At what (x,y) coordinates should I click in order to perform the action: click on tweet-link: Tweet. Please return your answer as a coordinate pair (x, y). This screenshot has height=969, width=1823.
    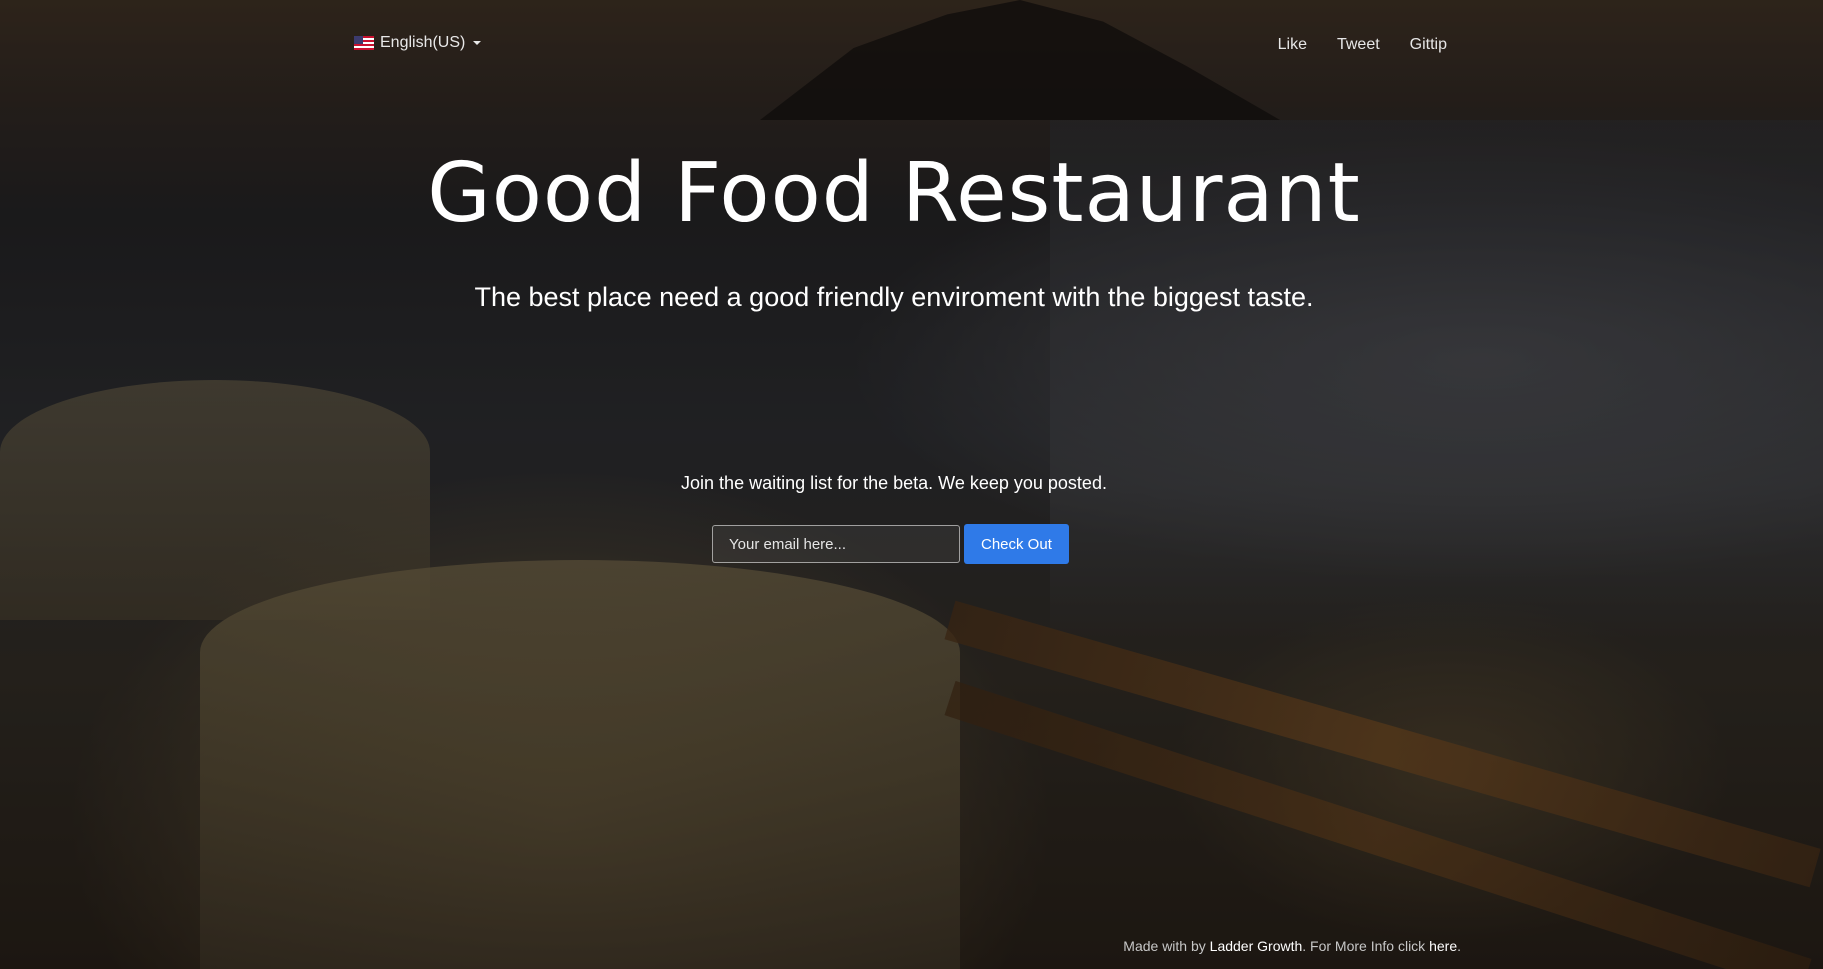
    Looking at the image, I should click on (1358, 45).